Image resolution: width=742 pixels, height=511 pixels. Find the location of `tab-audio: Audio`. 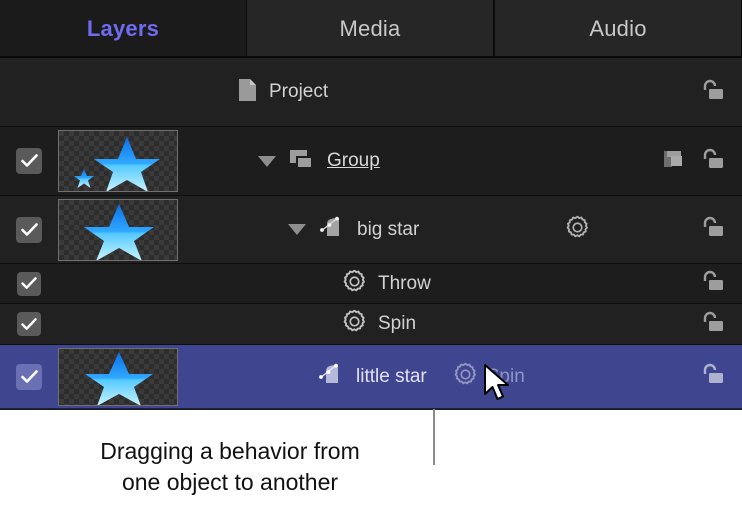

tab-audio: Audio is located at coordinates (618, 29).